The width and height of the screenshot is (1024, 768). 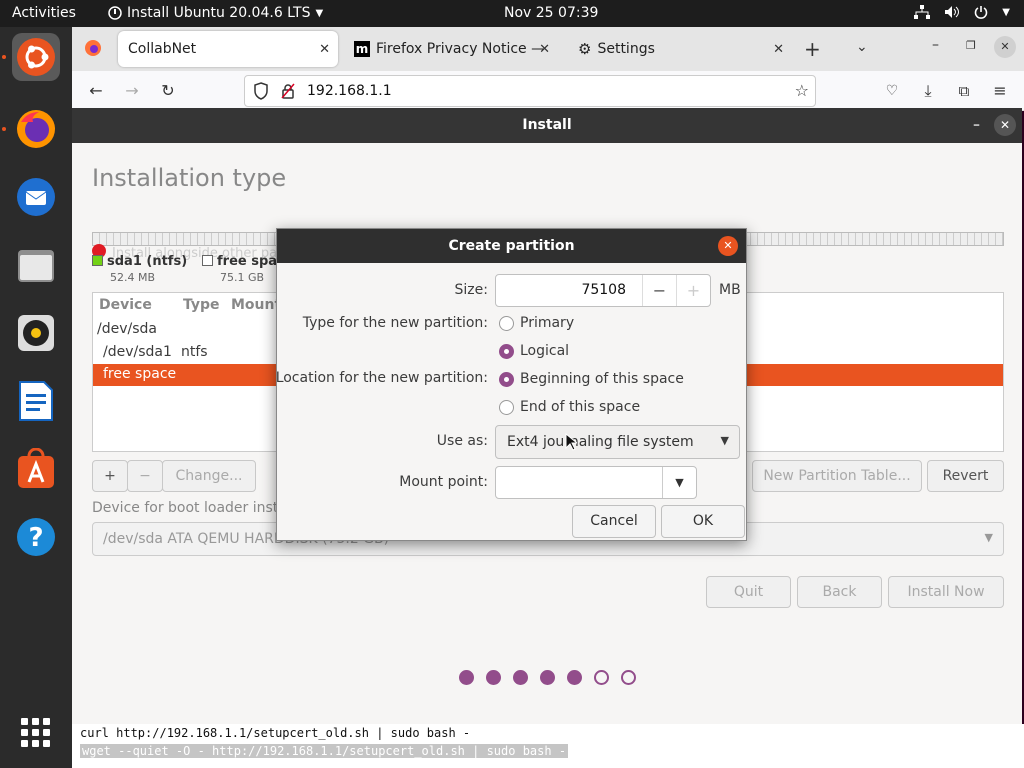 I want to click on legend-name: sda1 (ntfs), so click(x=147, y=261).